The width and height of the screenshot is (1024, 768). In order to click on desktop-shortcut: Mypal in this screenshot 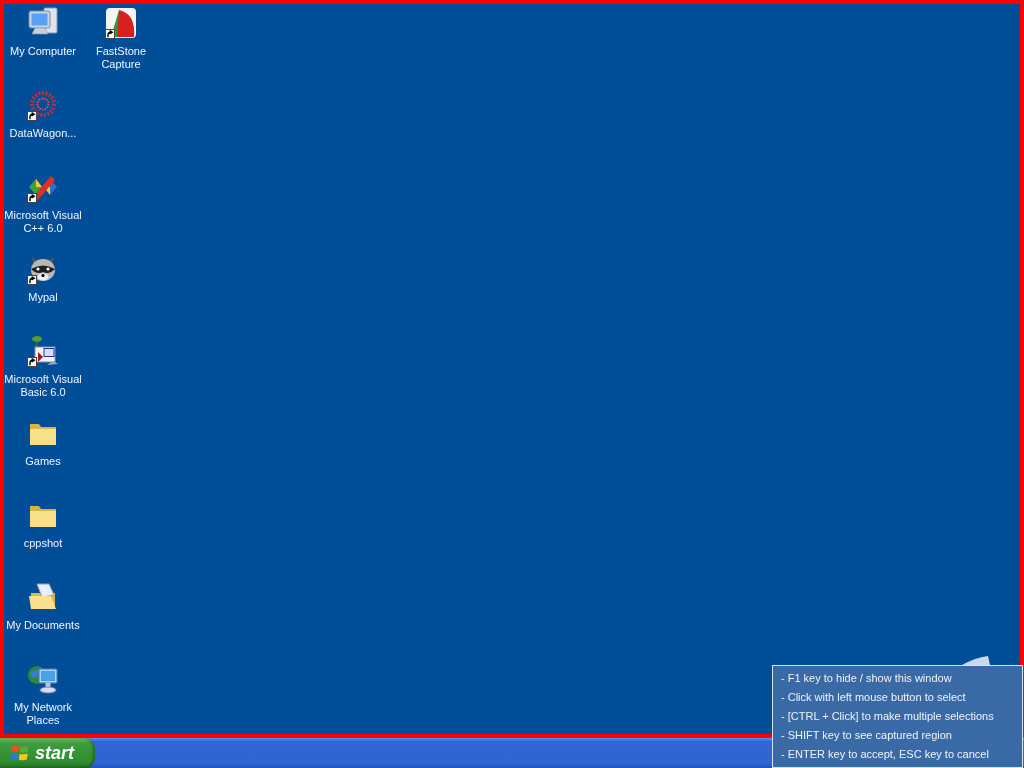, I will do `click(43, 278)`.